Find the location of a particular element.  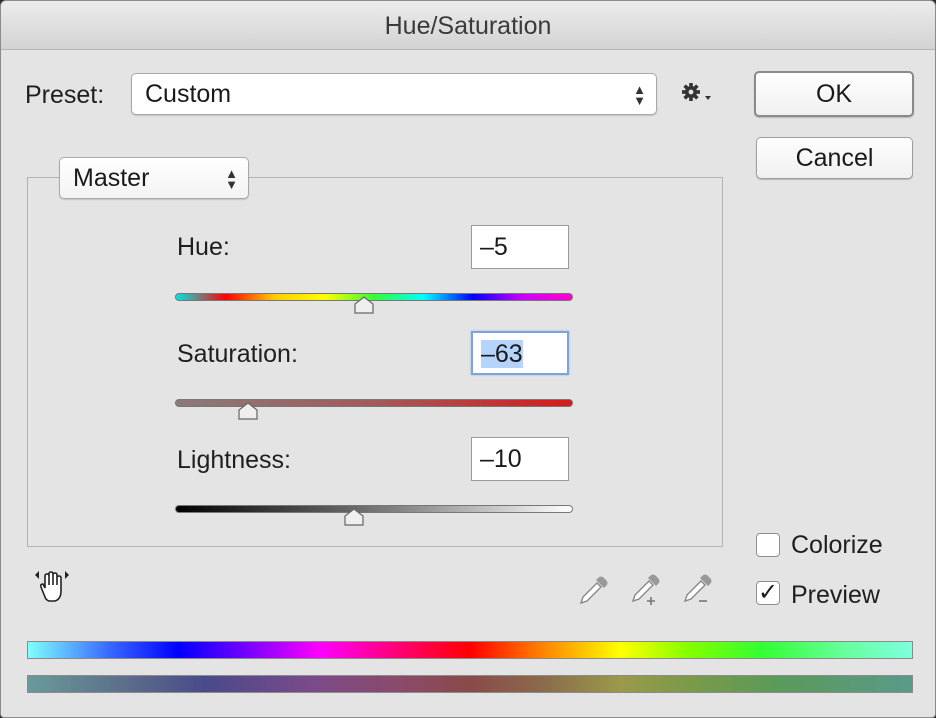

preview-label: Preview is located at coordinates (835, 595).